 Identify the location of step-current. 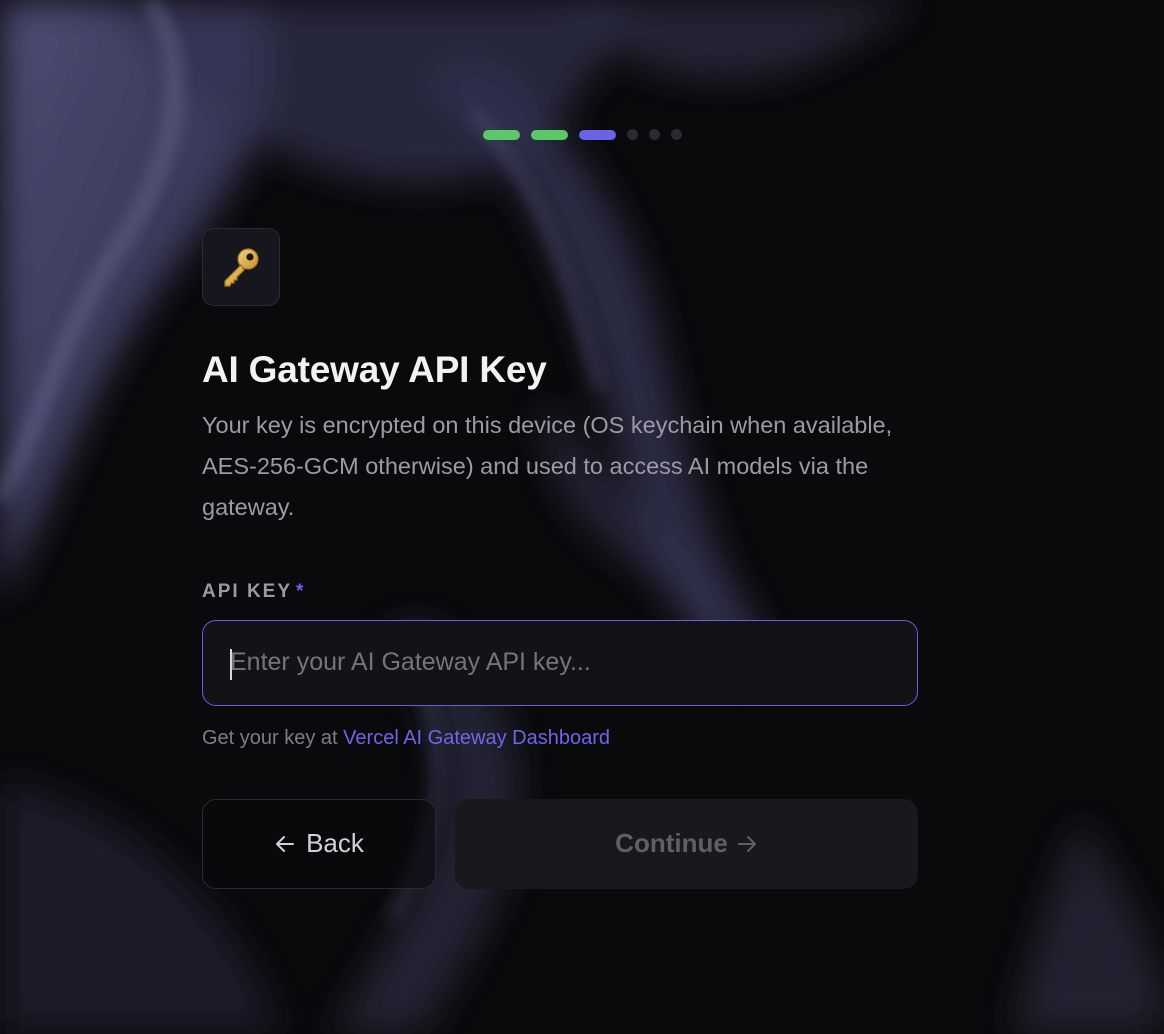
(597, 134).